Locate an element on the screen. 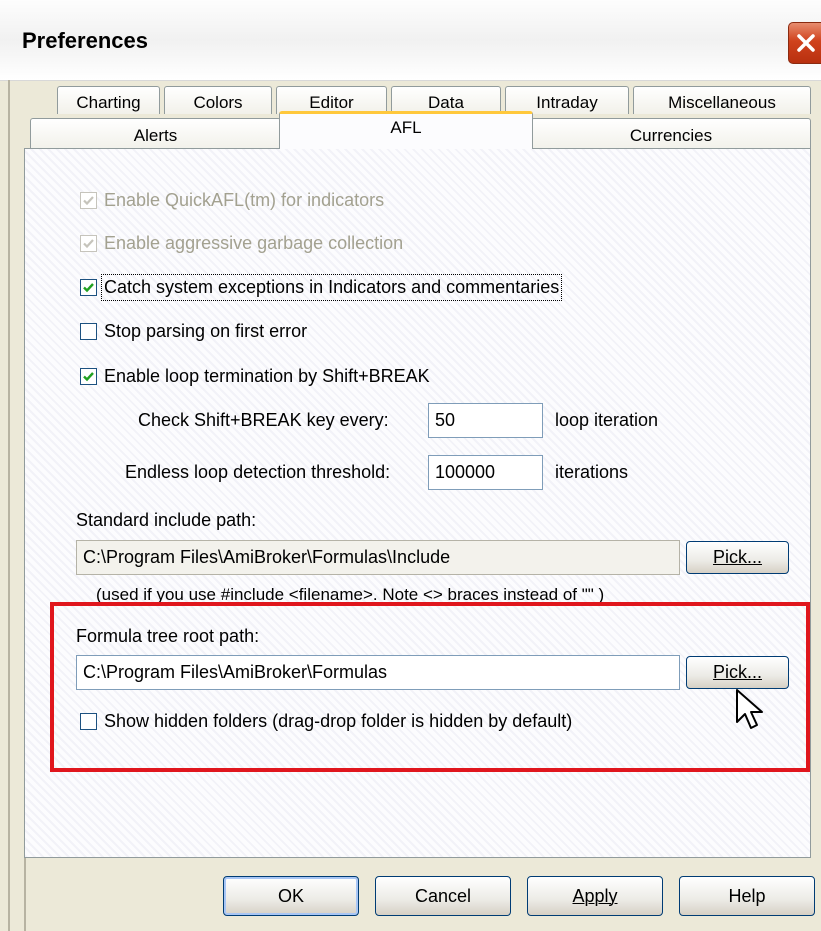 The image size is (821, 931). tab-intraday: Intraday is located at coordinates (567, 100).